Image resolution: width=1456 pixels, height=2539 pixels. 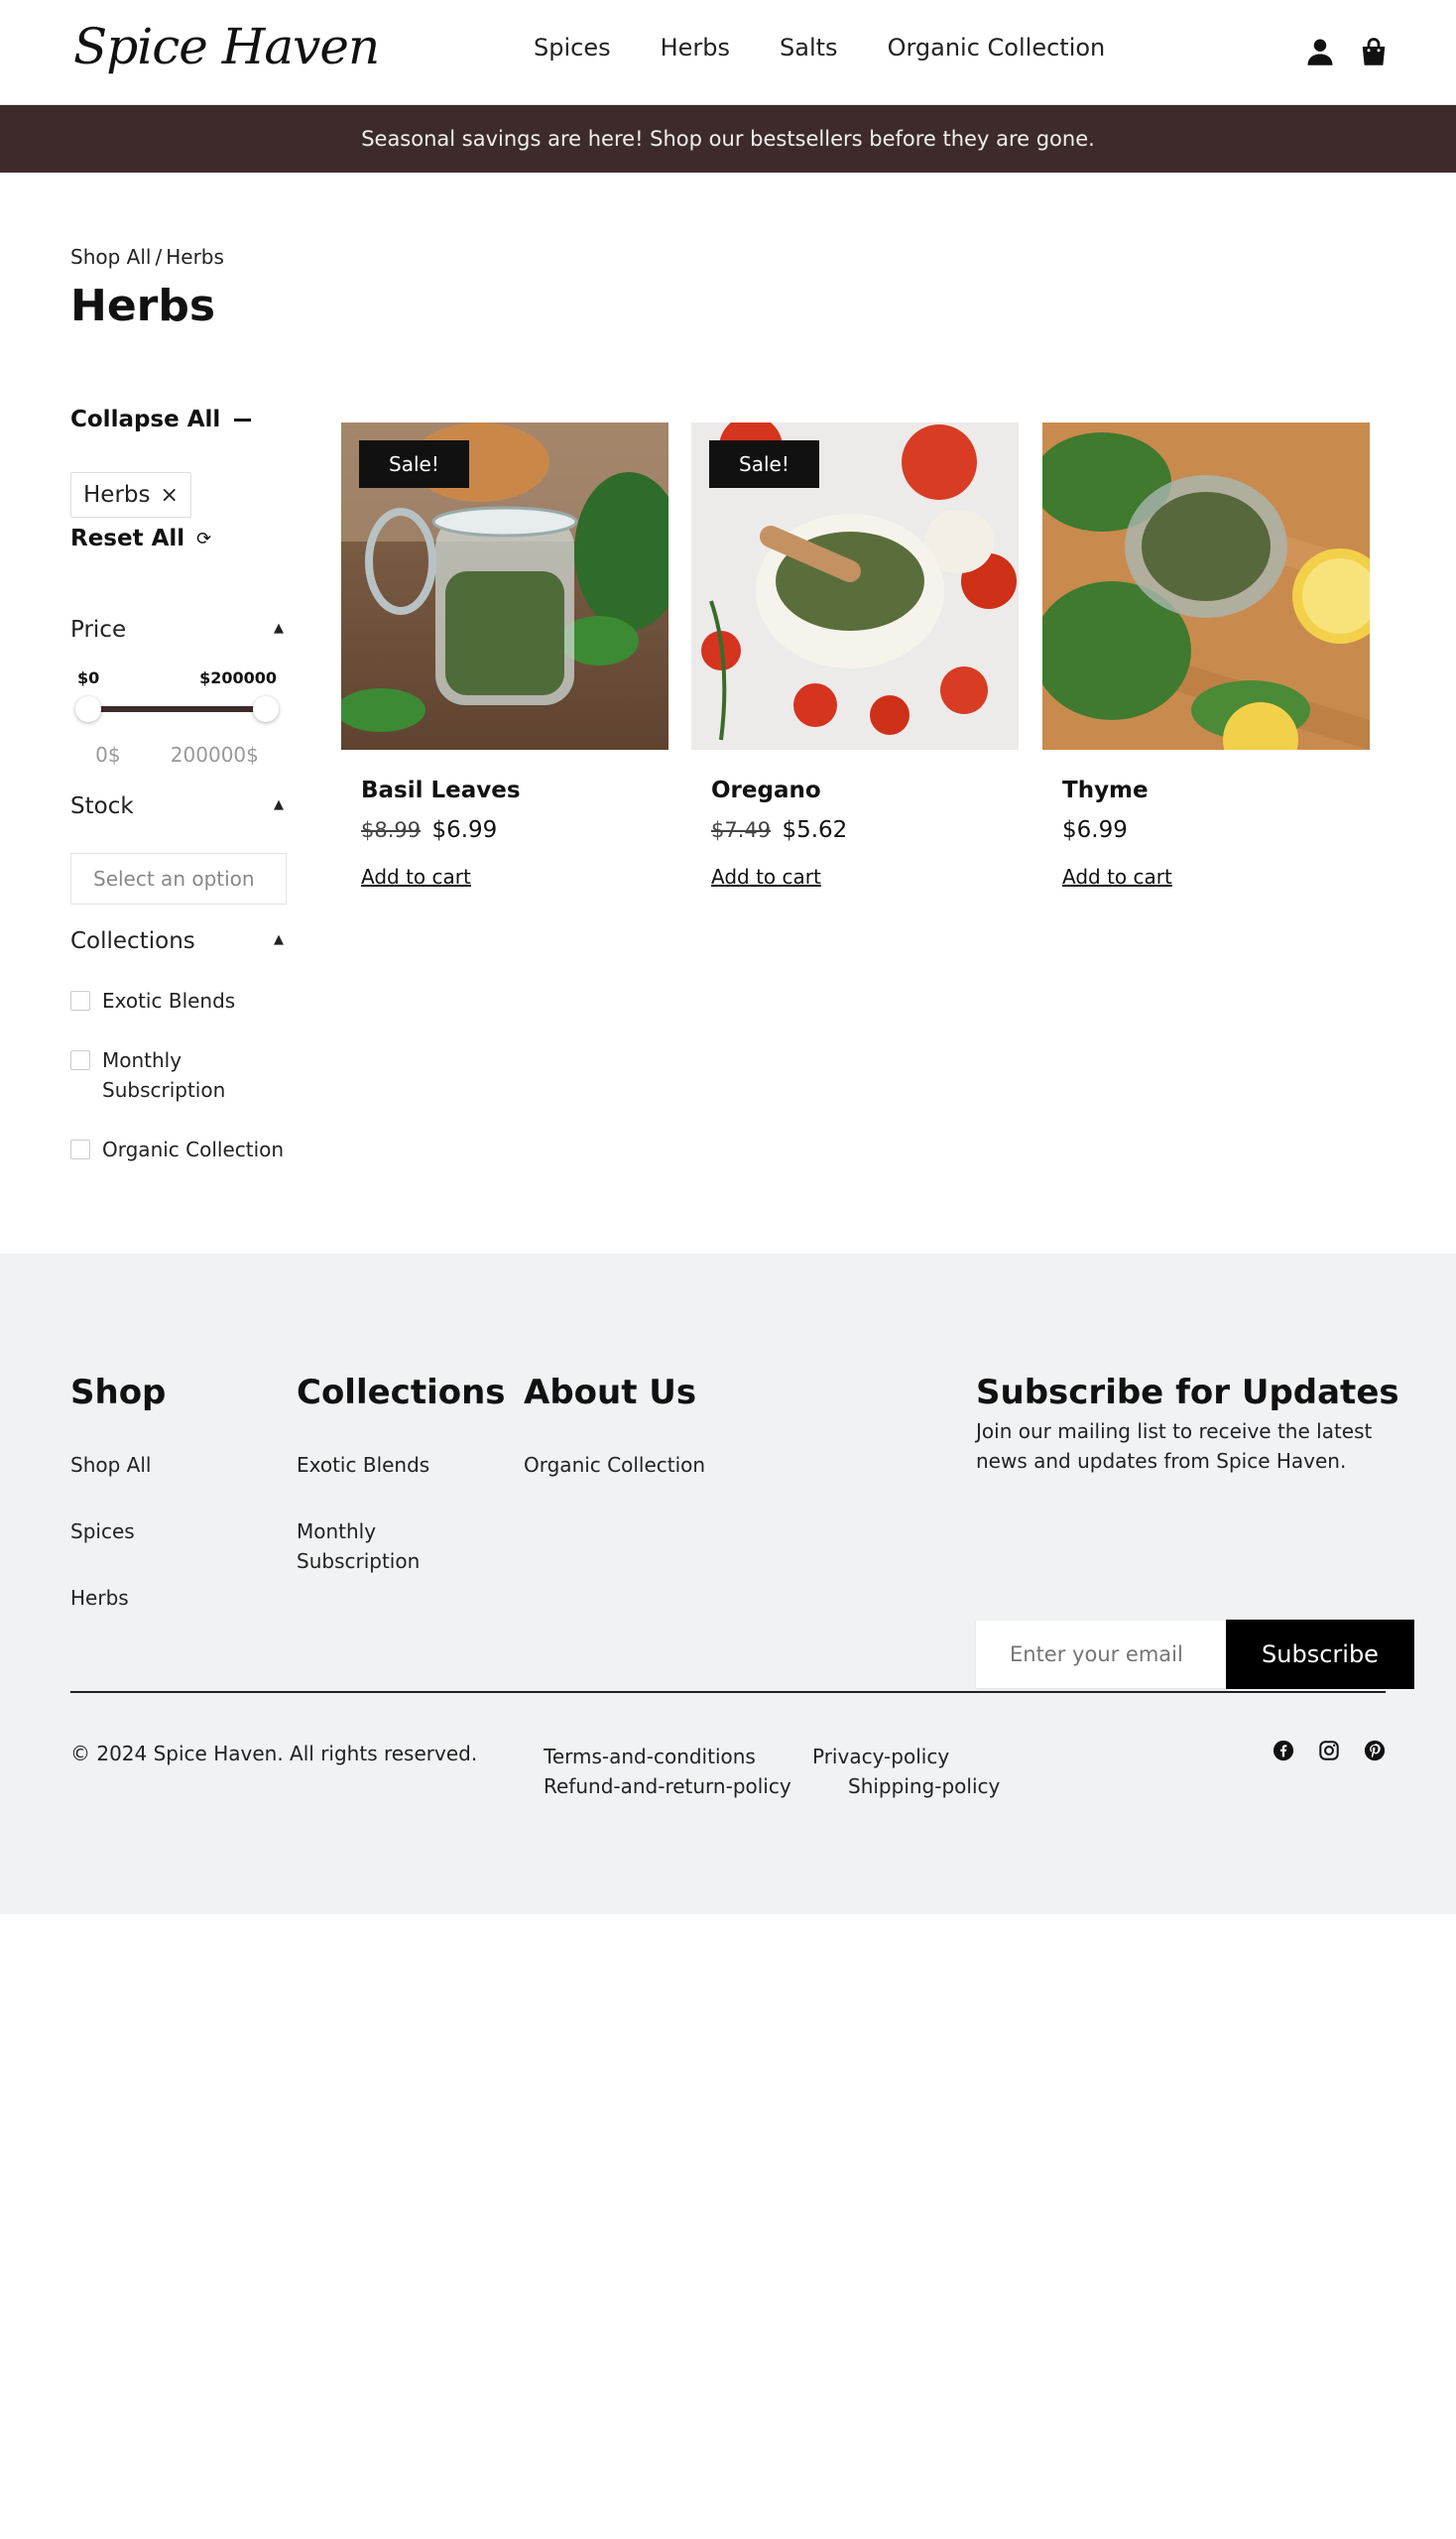 What do you see at coordinates (118, 1531) in the screenshot?
I see `footer-link-spices: Spices` at bounding box center [118, 1531].